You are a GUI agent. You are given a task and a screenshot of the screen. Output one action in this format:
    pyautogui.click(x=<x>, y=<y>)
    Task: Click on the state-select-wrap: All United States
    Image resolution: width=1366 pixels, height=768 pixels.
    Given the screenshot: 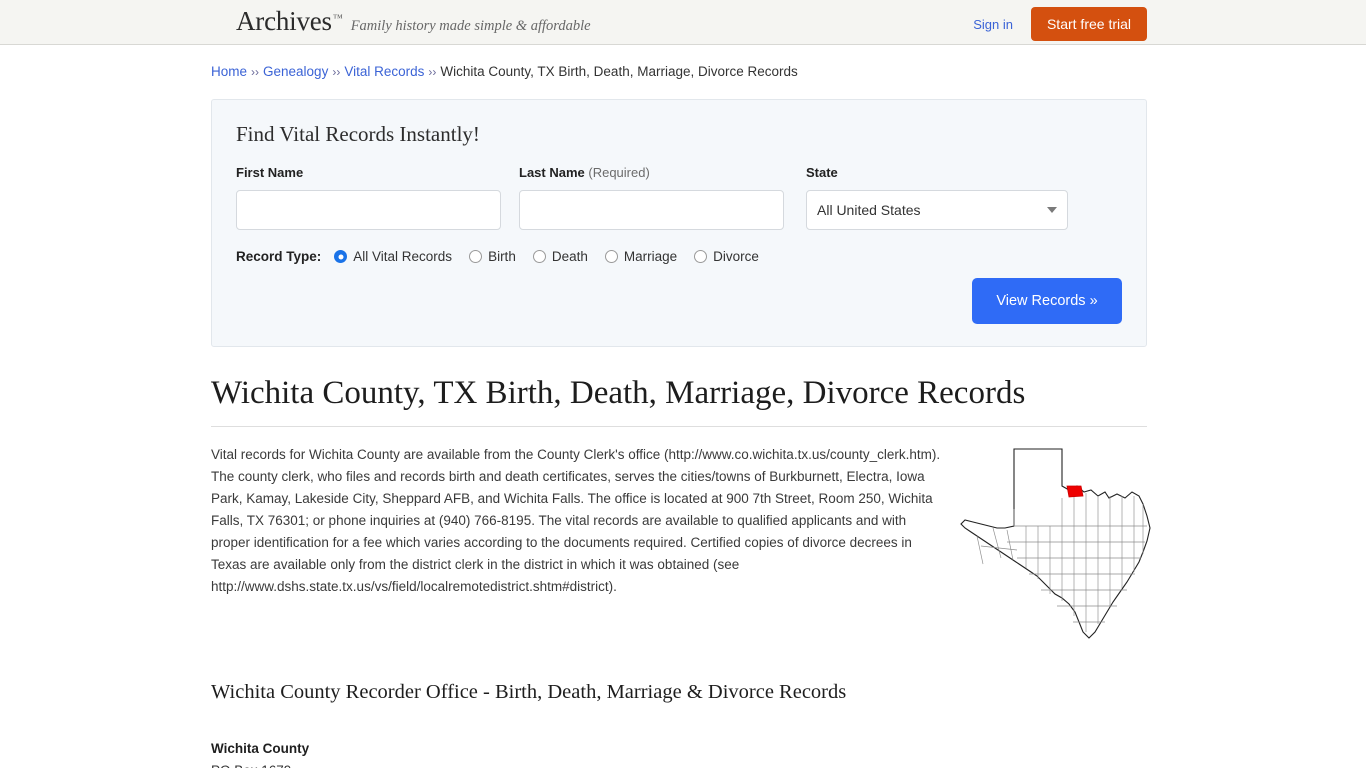 What is the action you would take?
    pyautogui.click(x=937, y=210)
    